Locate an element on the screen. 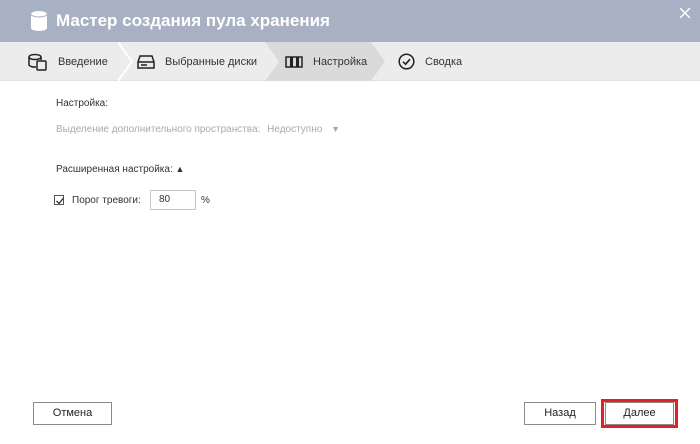 The height and width of the screenshot is (444, 700). step-settings: Настройка is located at coordinates (326, 61).